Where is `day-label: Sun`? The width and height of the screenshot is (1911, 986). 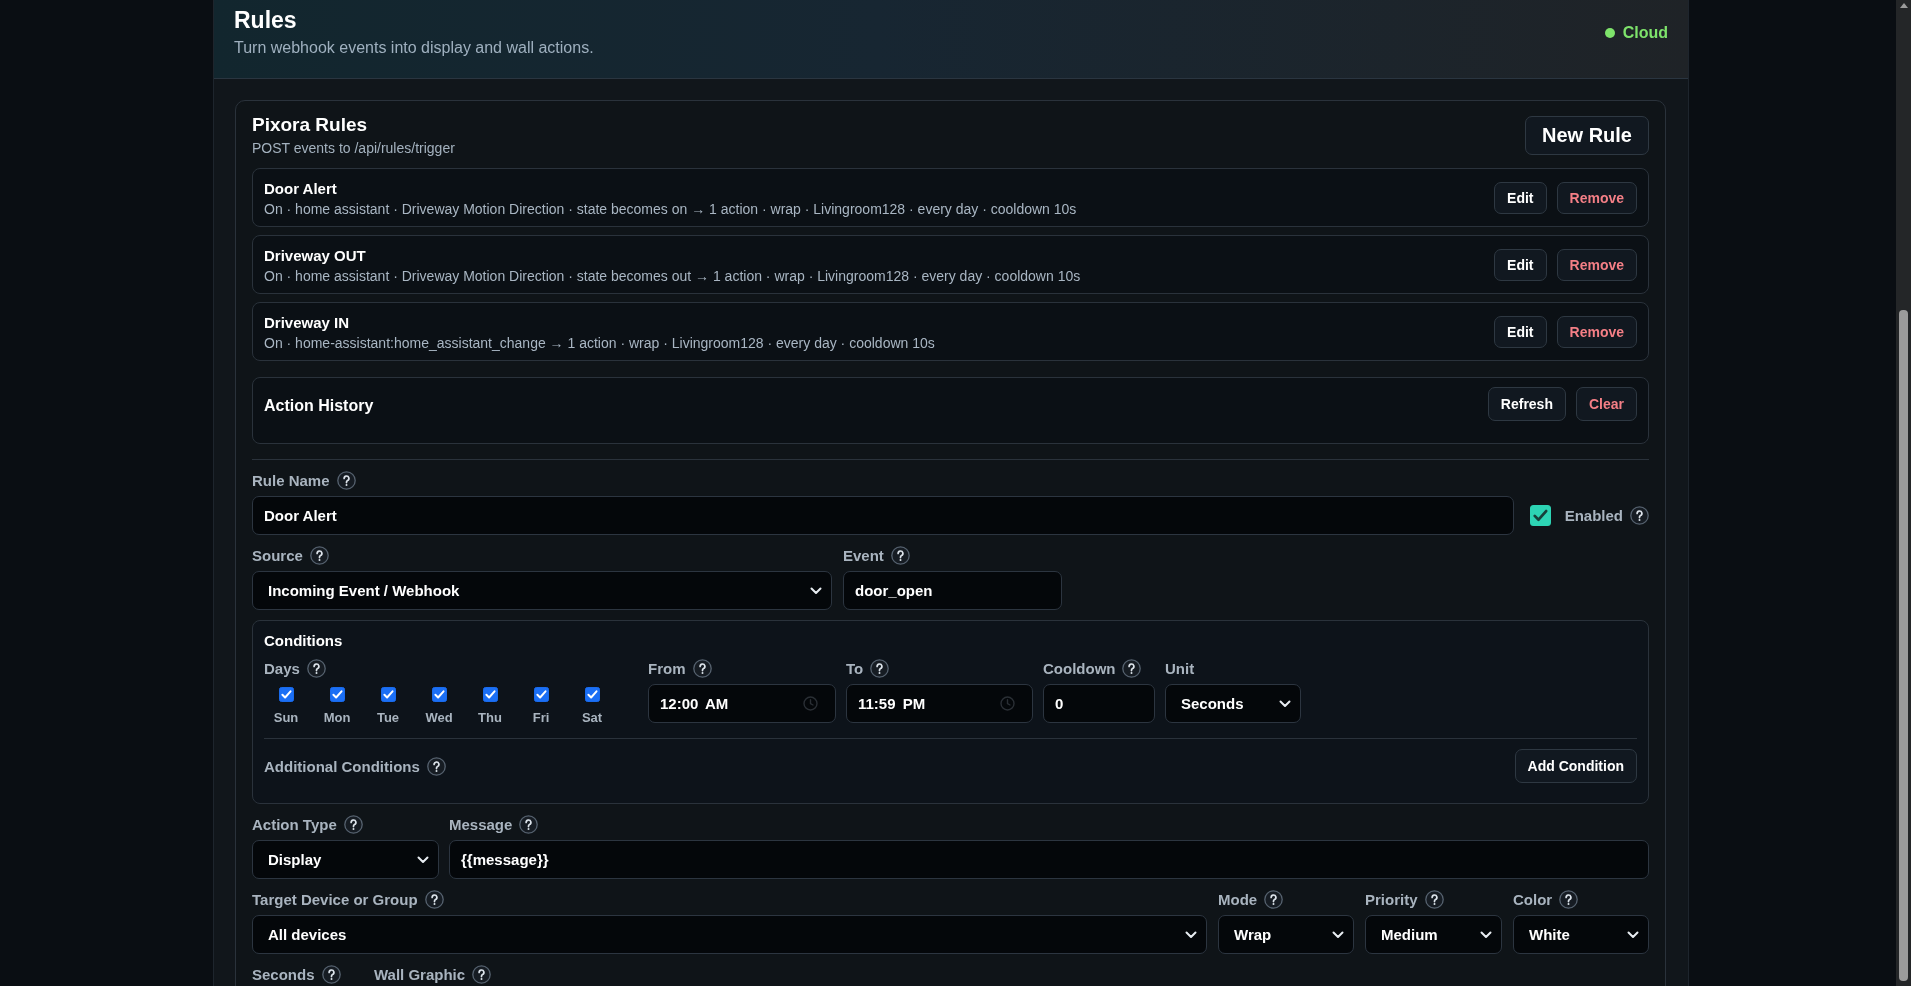 day-label: Sun is located at coordinates (286, 718).